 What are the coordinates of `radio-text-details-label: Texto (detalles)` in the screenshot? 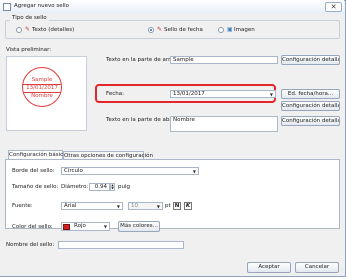 It's located at (53, 30).